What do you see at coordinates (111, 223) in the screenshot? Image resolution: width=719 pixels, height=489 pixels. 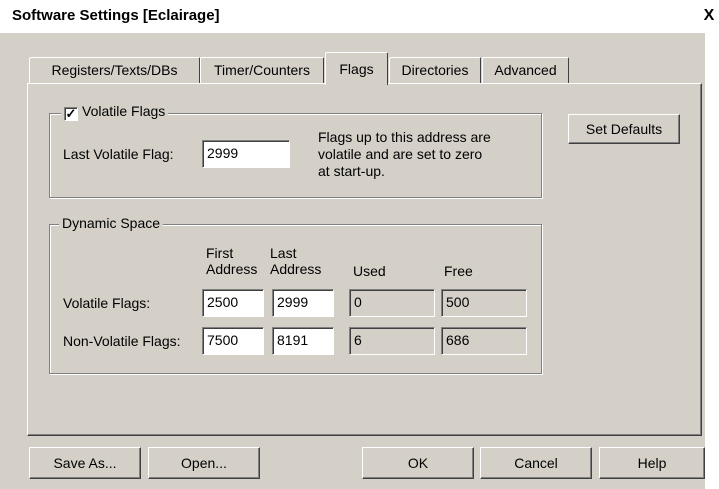 I see `dynamic-space-legend: Dynamic Space` at bounding box center [111, 223].